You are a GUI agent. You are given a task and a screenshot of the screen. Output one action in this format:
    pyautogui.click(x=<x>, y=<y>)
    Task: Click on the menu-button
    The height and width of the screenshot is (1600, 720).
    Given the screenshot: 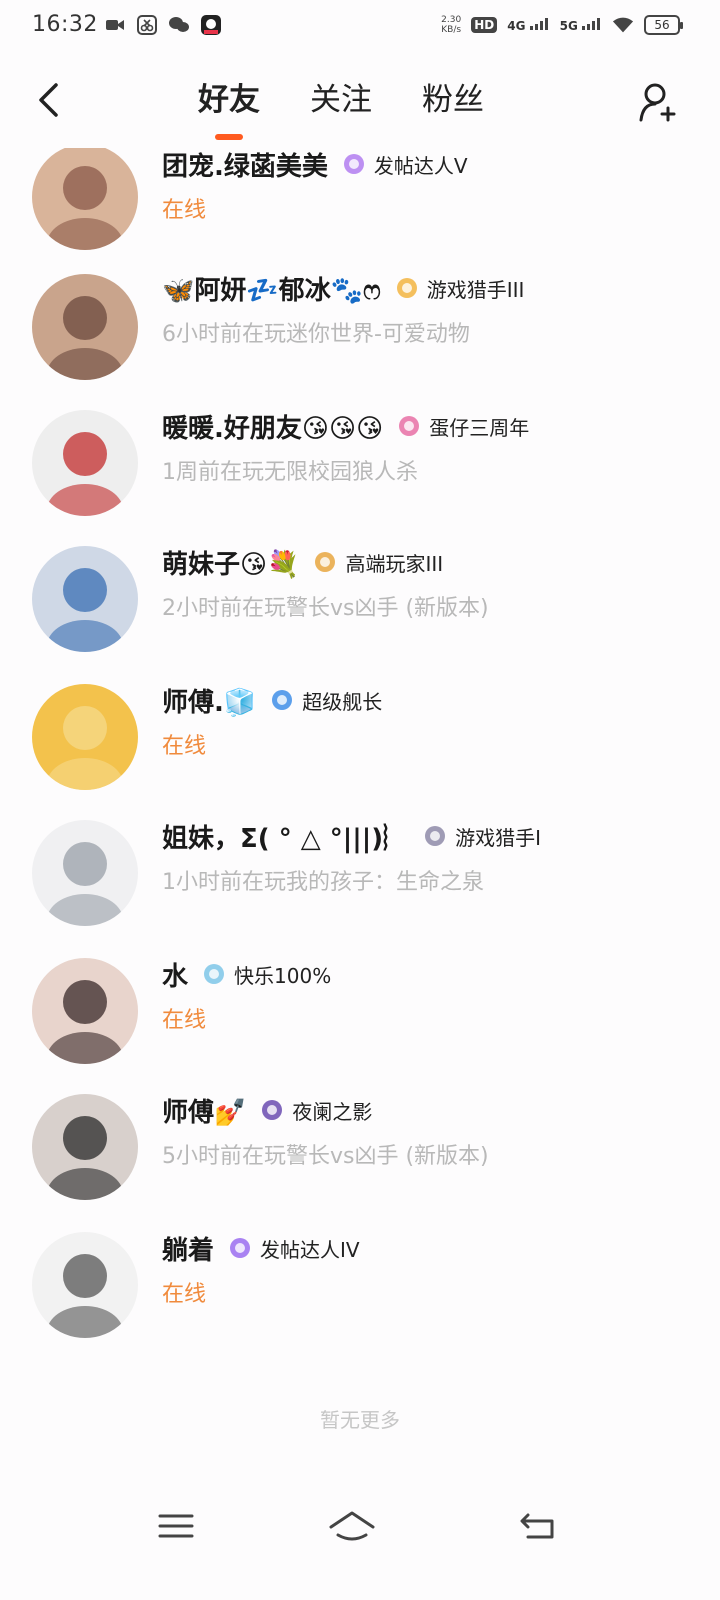 What is the action you would take?
    pyautogui.click(x=176, y=1526)
    